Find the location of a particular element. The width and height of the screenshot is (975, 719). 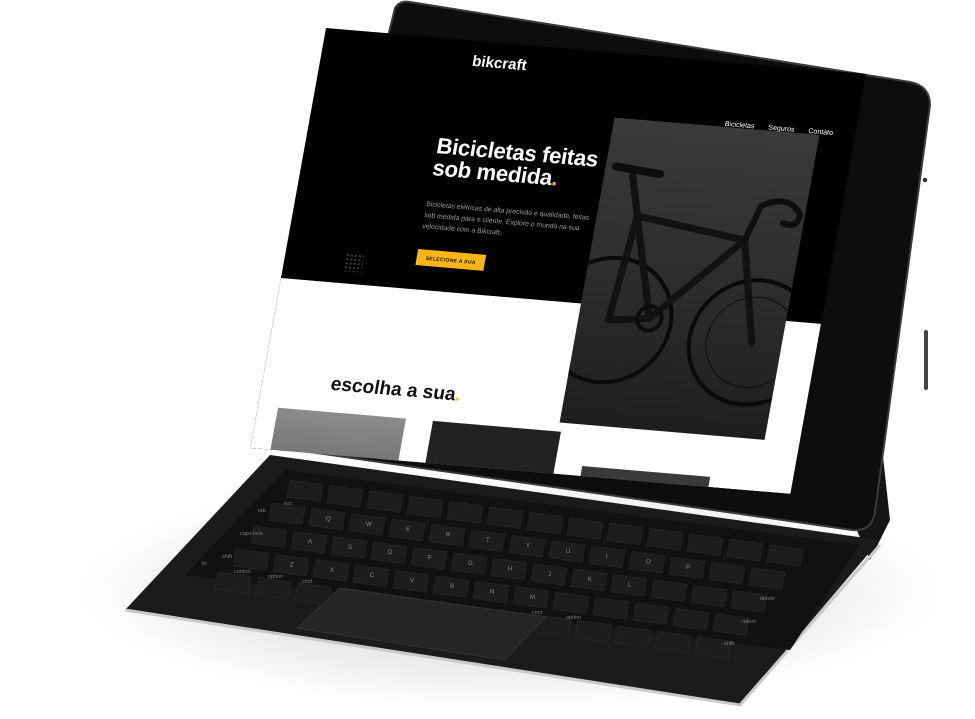

camera-icon is located at coordinates (925, 180).